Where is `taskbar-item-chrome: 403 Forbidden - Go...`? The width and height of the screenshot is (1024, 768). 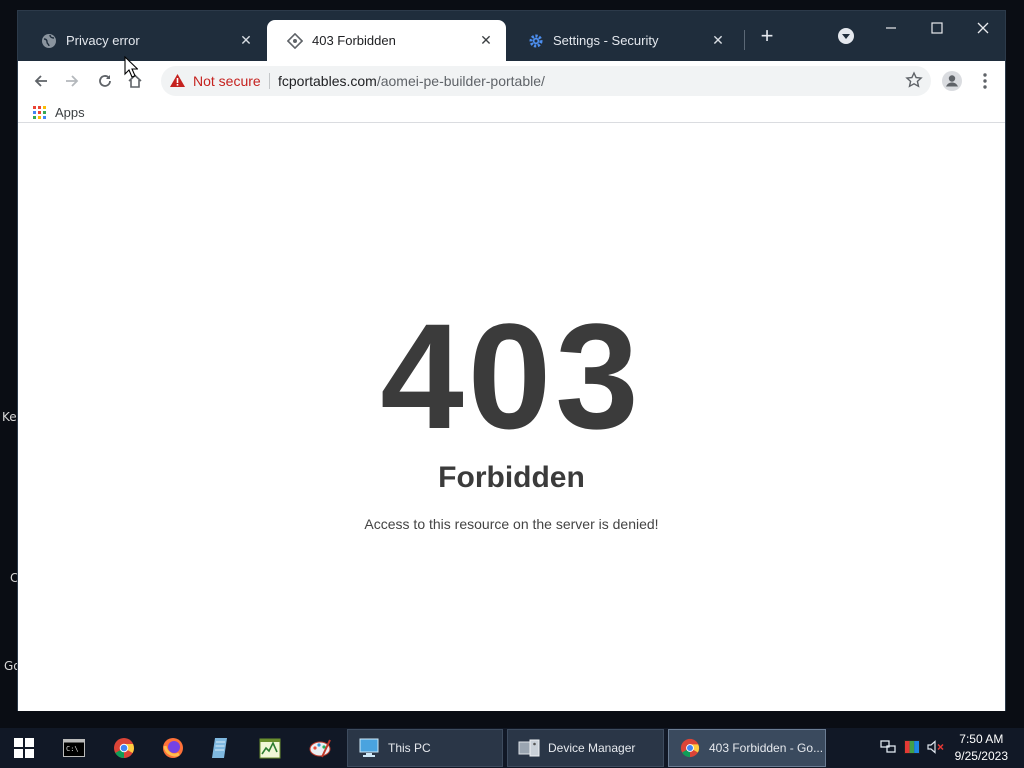 taskbar-item-chrome: 403 Forbidden - Go... is located at coordinates (747, 748).